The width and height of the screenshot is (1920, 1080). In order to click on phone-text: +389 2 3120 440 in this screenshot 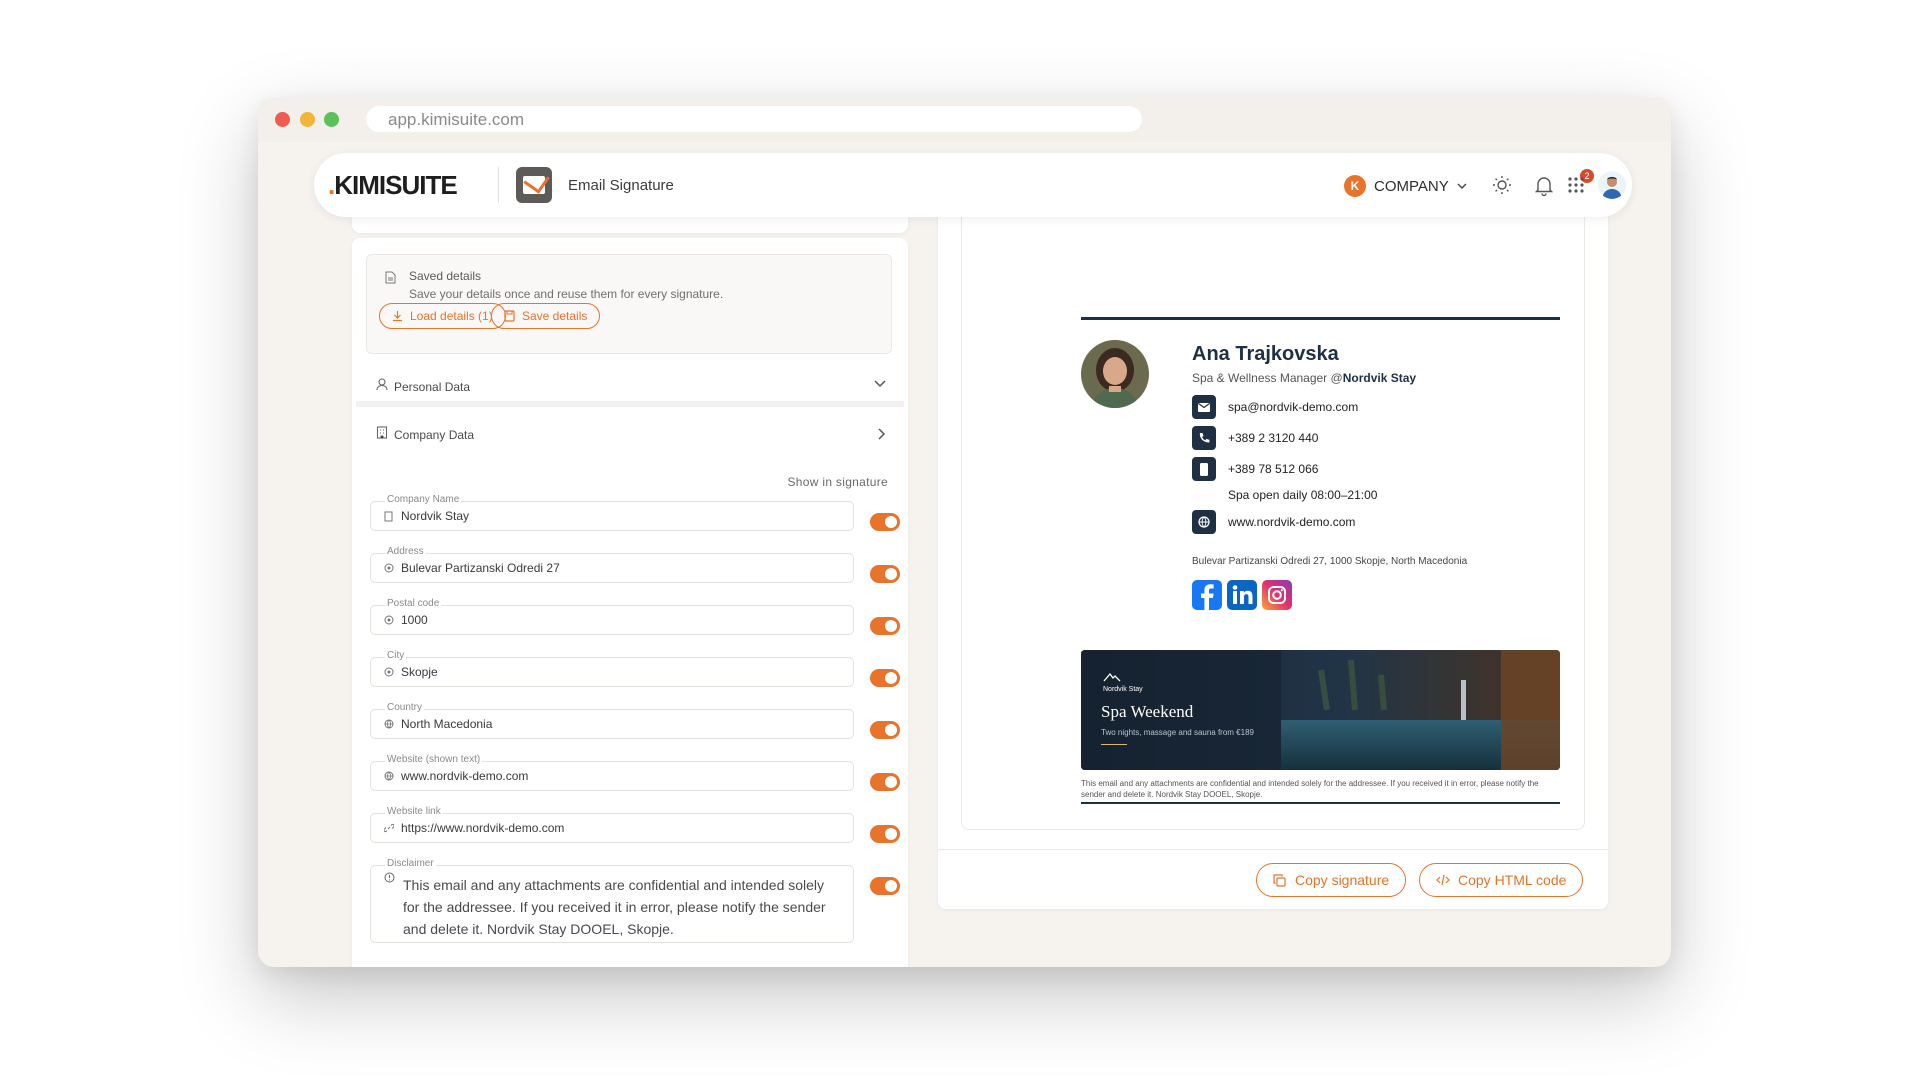, I will do `click(1273, 438)`.